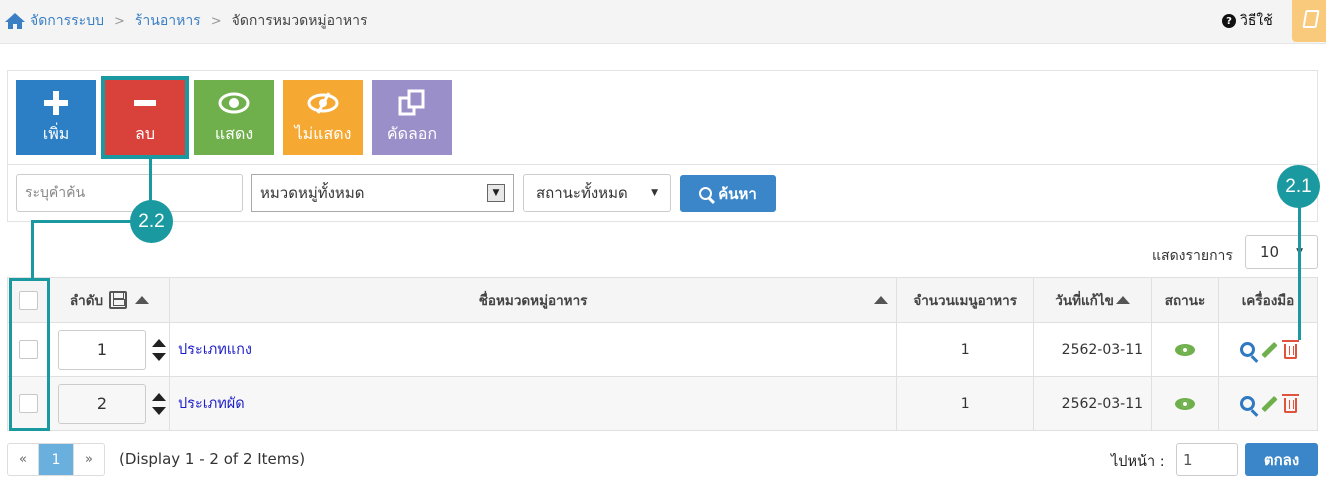 The width and height of the screenshot is (1326, 481). Describe the element at coordinates (412, 133) in the screenshot. I see `copy-label: คัดลอก` at that location.